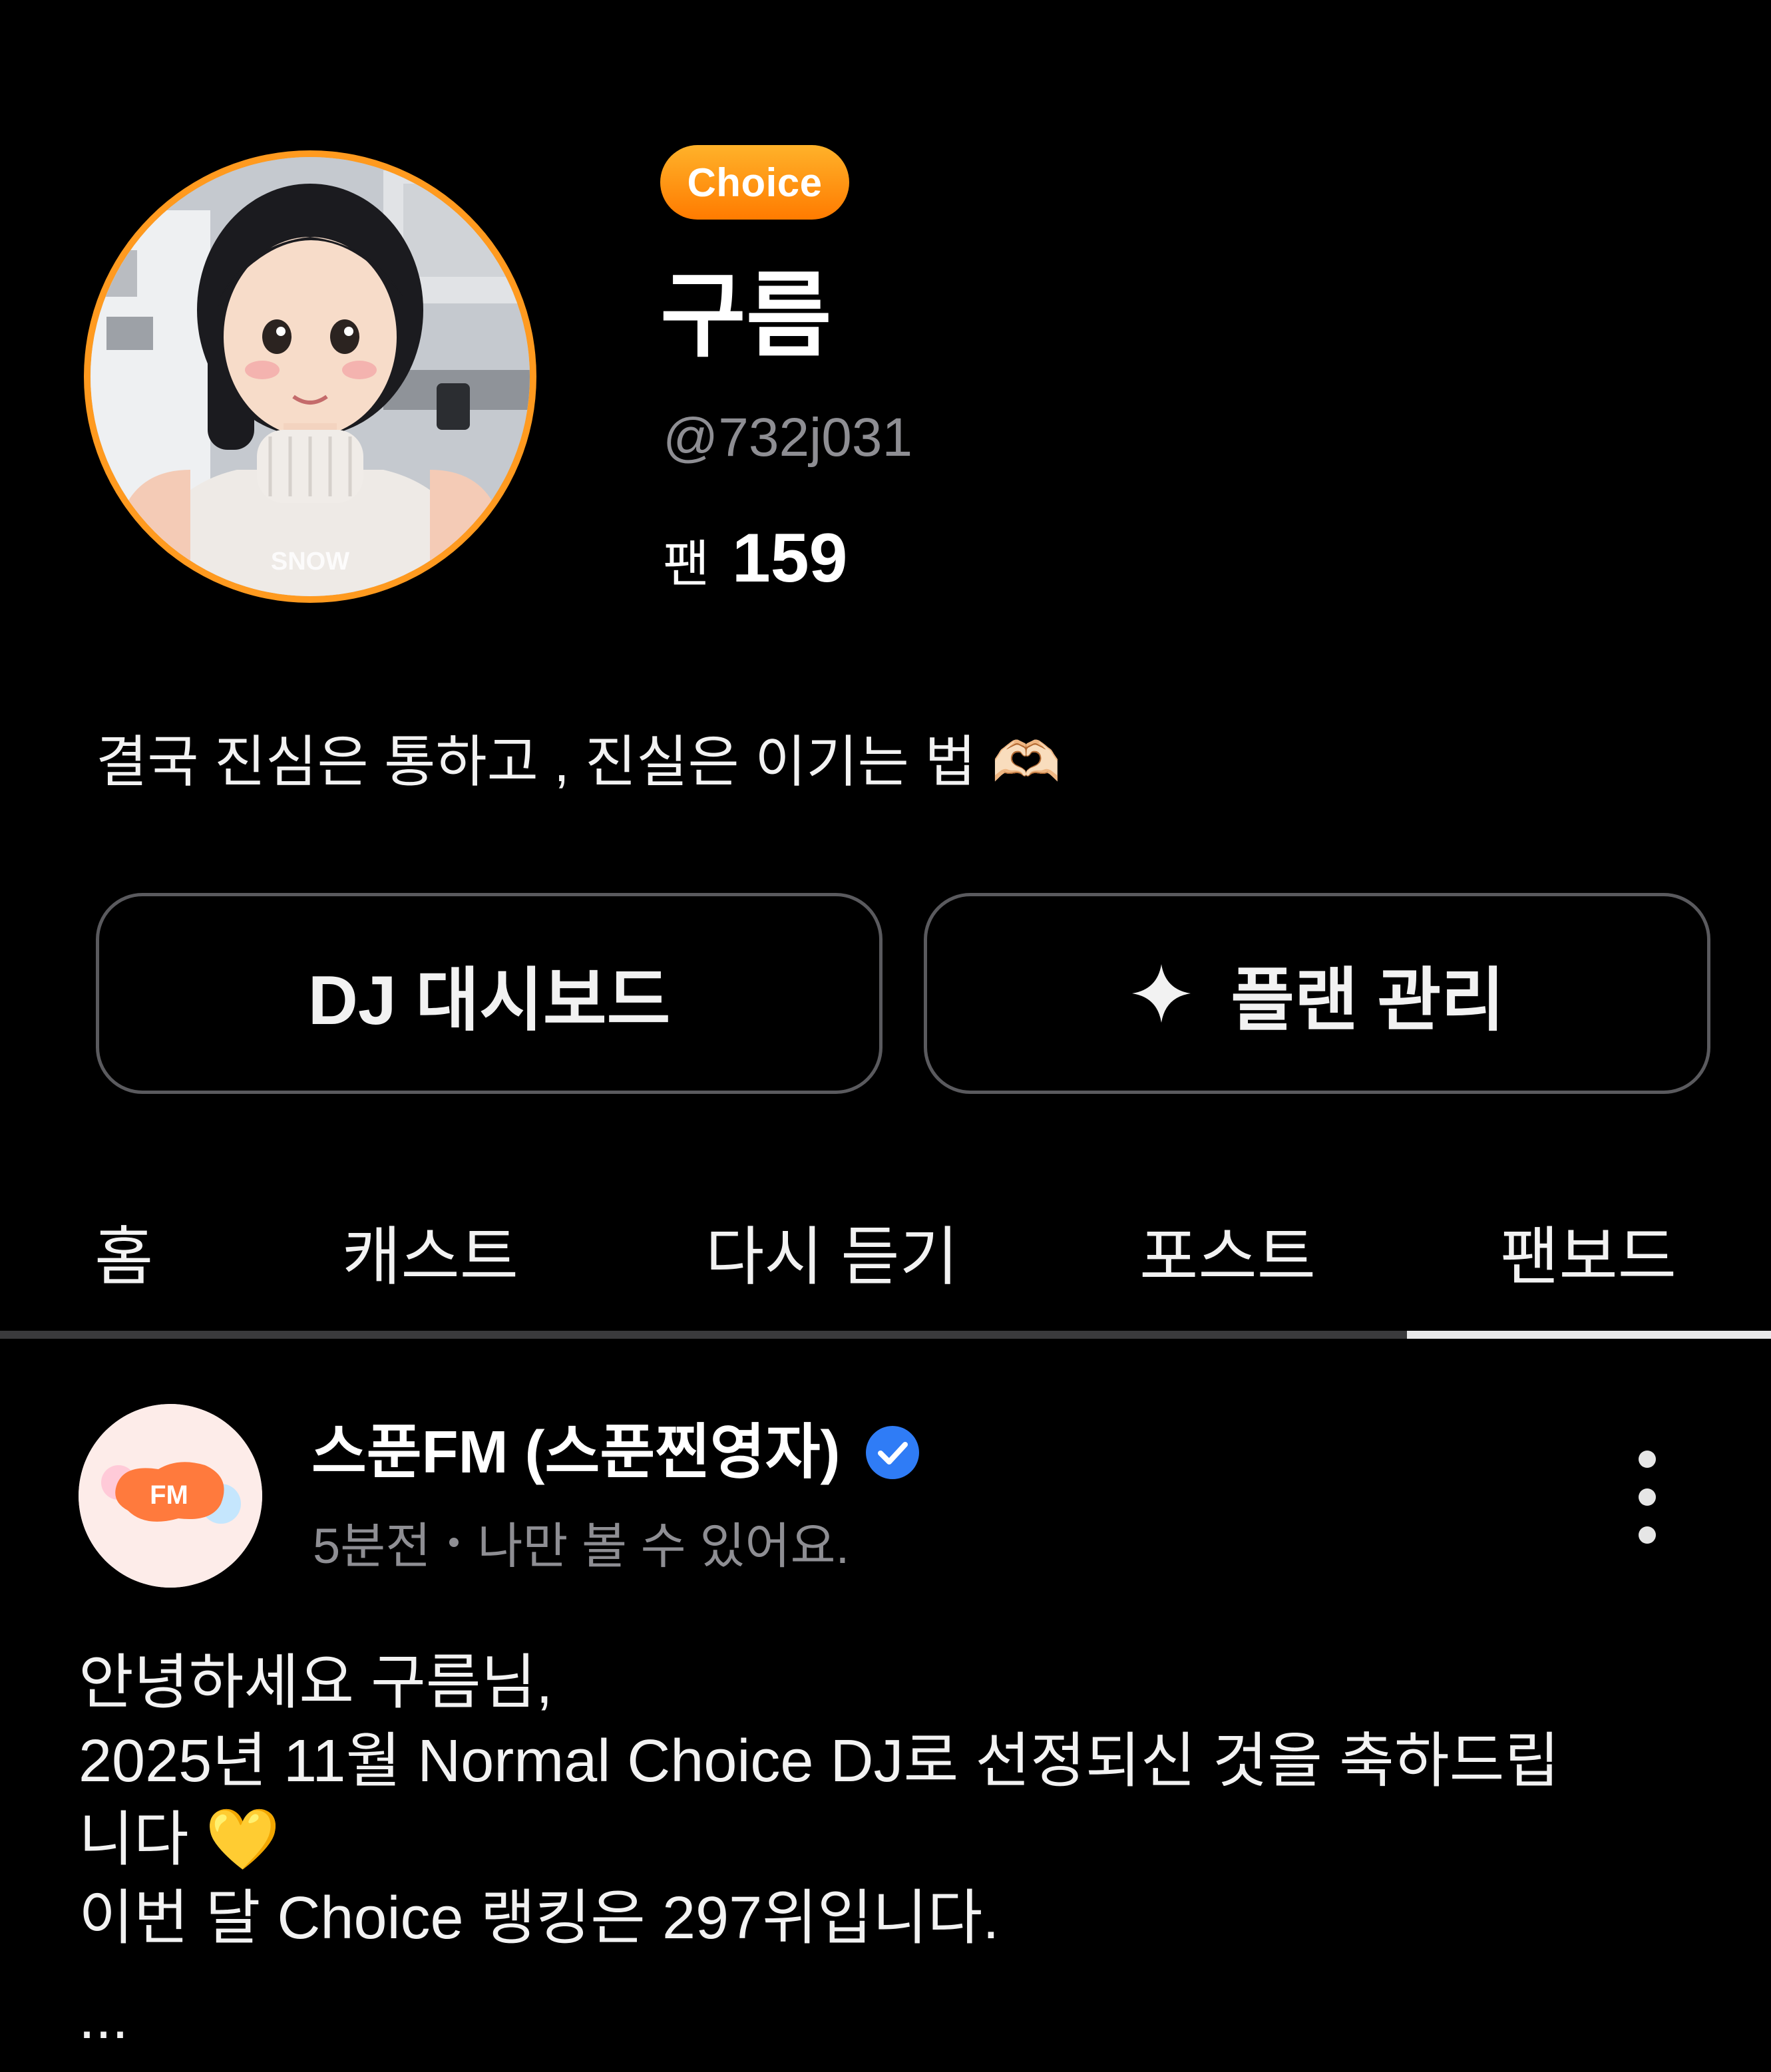 Image resolution: width=1771 pixels, height=2072 pixels. What do you see at coordinates (877, 1840) in the screenshot?
I see `post-line-with-emoji: 니다 💛` at bounding box center [877, 1840].